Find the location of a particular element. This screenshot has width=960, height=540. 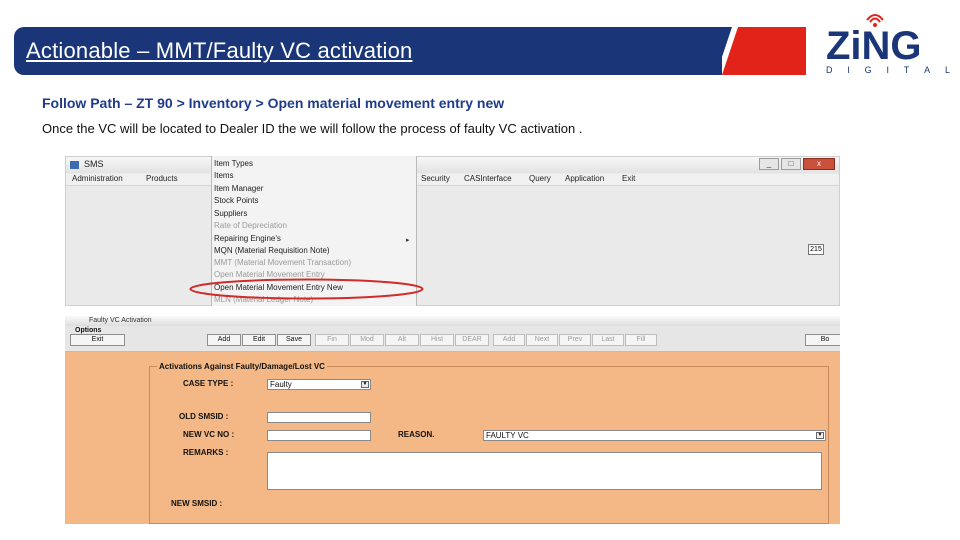

dropdown-item: Rate of Depreciation is located at coordinates (250, 225).